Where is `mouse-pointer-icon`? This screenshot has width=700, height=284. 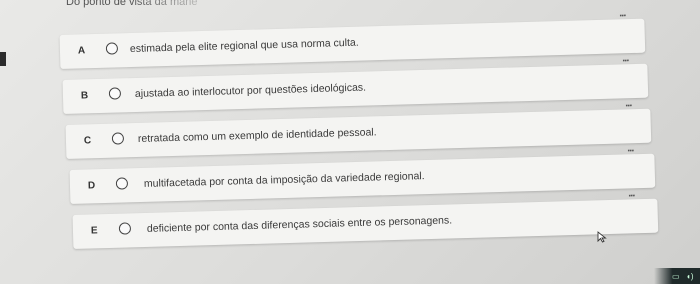
mouse-pointer-icon is located at coordinates (602, 237).